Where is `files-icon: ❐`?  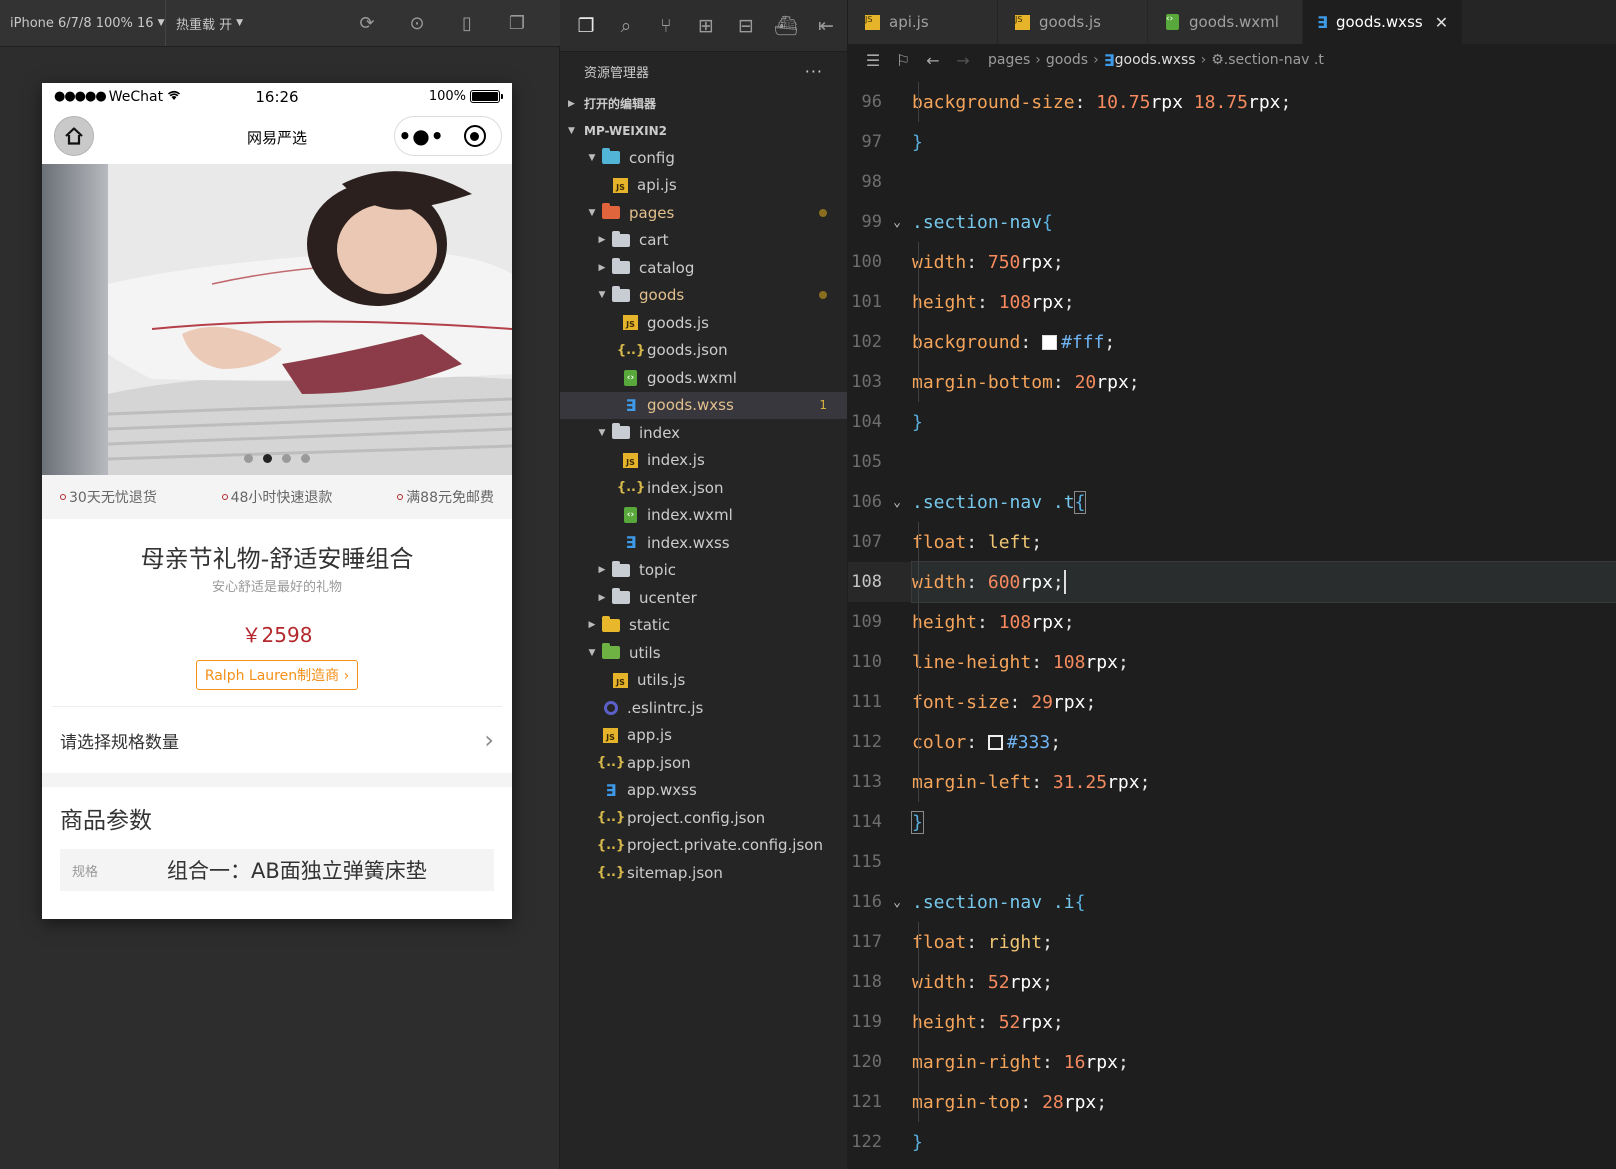
files-icon: ❐ is located at coordinates (586, 26).